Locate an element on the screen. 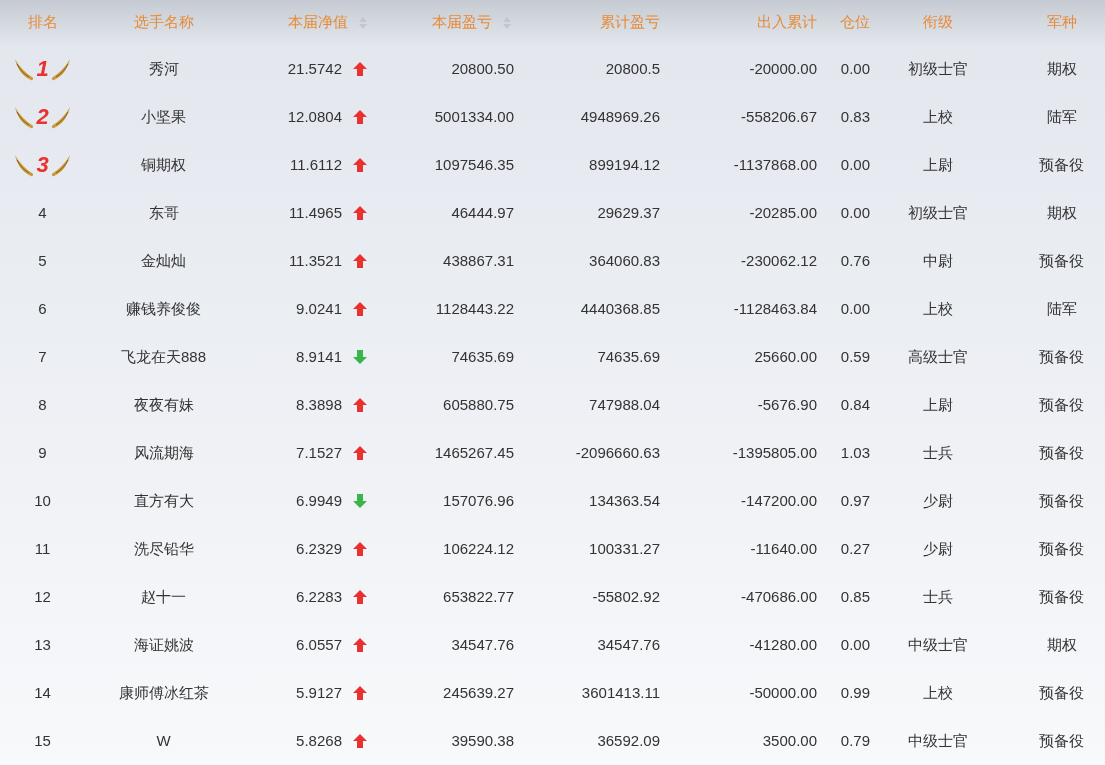  in-out-value: 25660.00 is located at coordinates (785, 356).